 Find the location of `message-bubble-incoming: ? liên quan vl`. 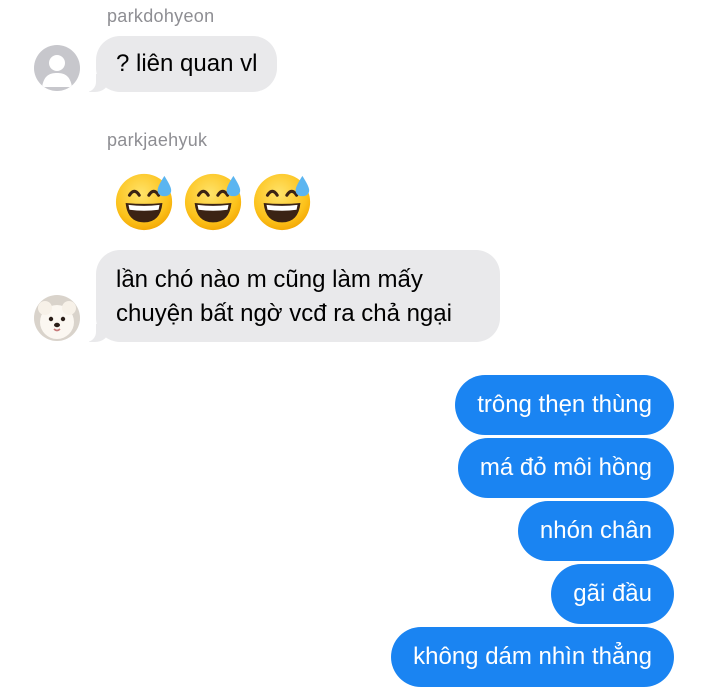

message-bubble-incoming: ? liên quan vl is located at coordinates (178, 64).